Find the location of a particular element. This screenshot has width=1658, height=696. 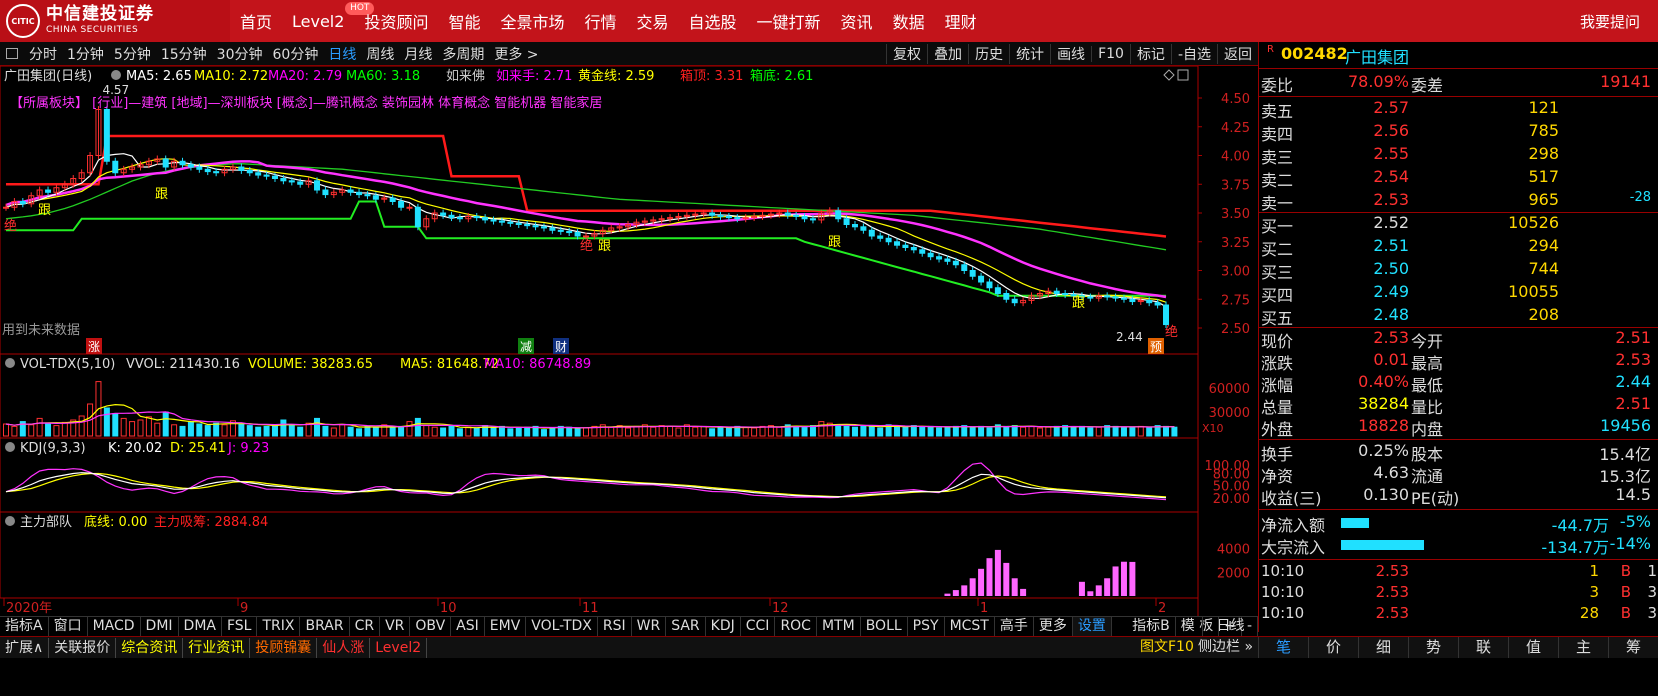

indicator-tab-3: DMI is located at coordinates (160, 626).